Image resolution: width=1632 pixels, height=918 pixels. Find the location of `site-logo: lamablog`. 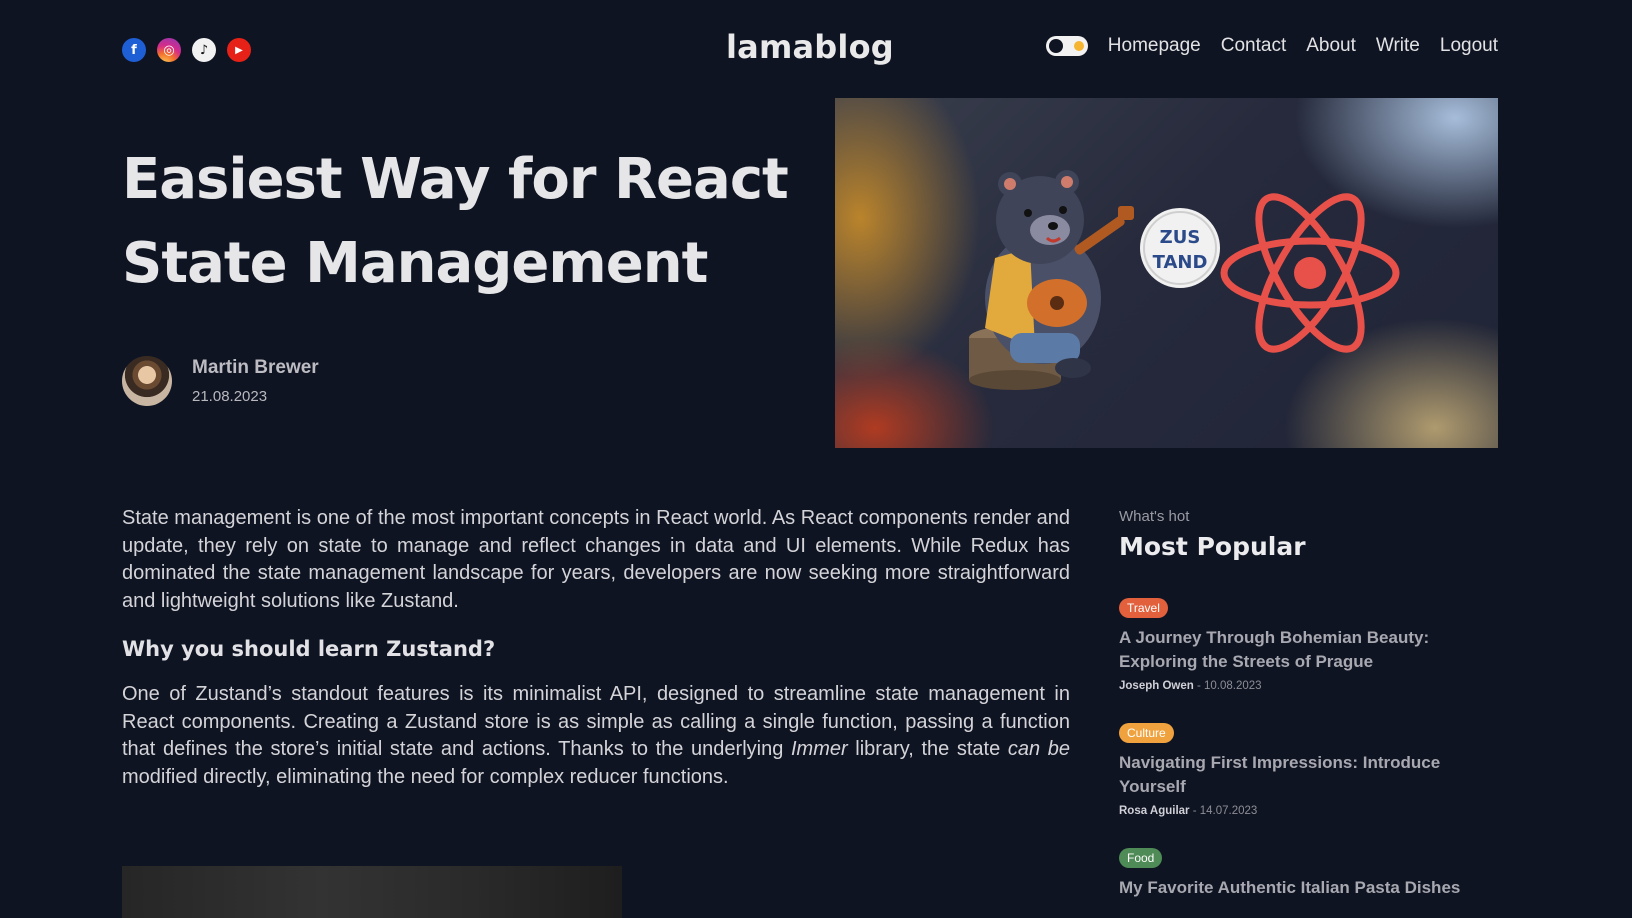

site-logo: lamablog is located at coordinates (810, 47).